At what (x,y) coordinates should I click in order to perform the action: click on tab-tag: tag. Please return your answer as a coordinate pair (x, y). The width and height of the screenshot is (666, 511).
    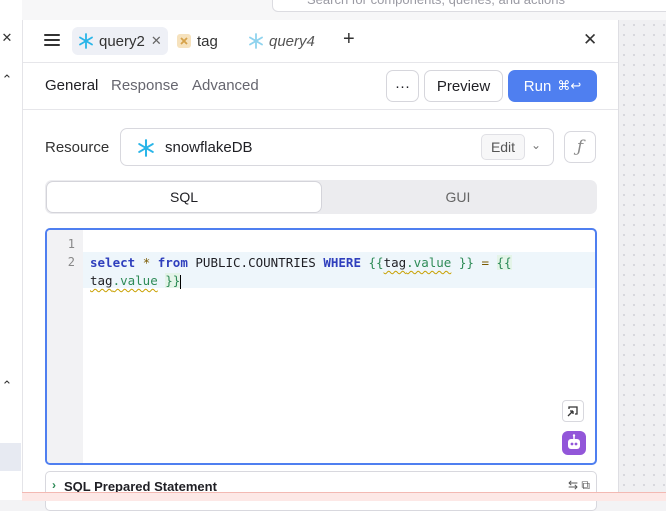
    Looking at the image, I should click on (197, 41).